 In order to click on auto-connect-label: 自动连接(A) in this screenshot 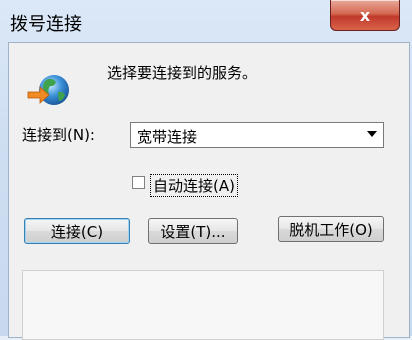, I will do `click(194, 185)`.